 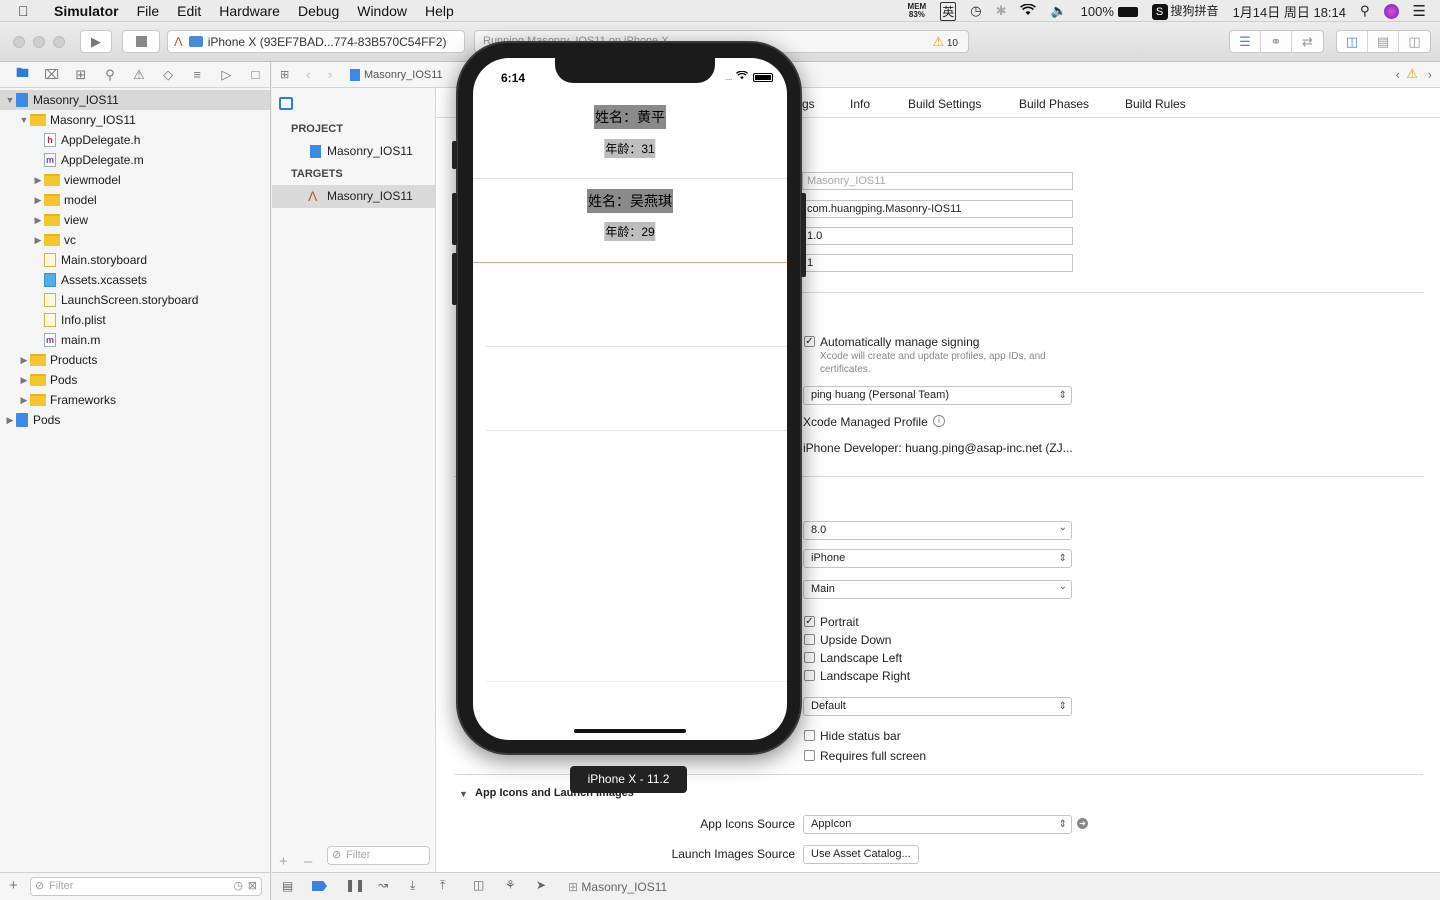 What do you see at coordinates (135, 300) in the screenshot?
I see `file-tree-row: LaunchScreen.storyboard` at bounding box center [135, 300].